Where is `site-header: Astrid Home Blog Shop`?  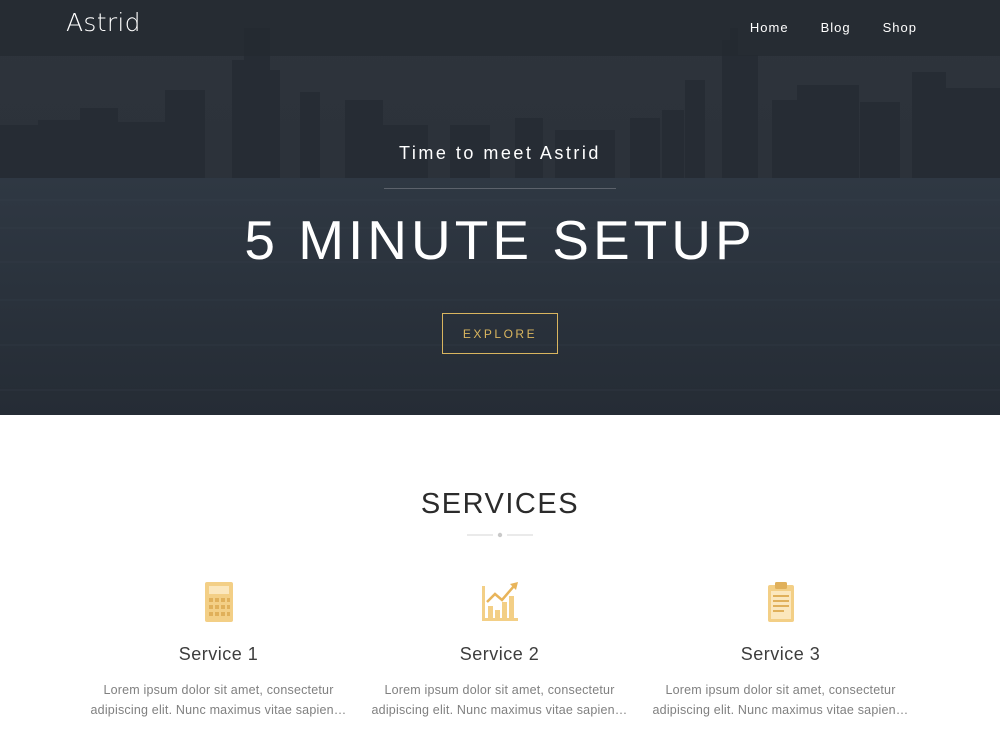
site-header: Astrid Home Blog Shop is located at coordinates (500, 28).